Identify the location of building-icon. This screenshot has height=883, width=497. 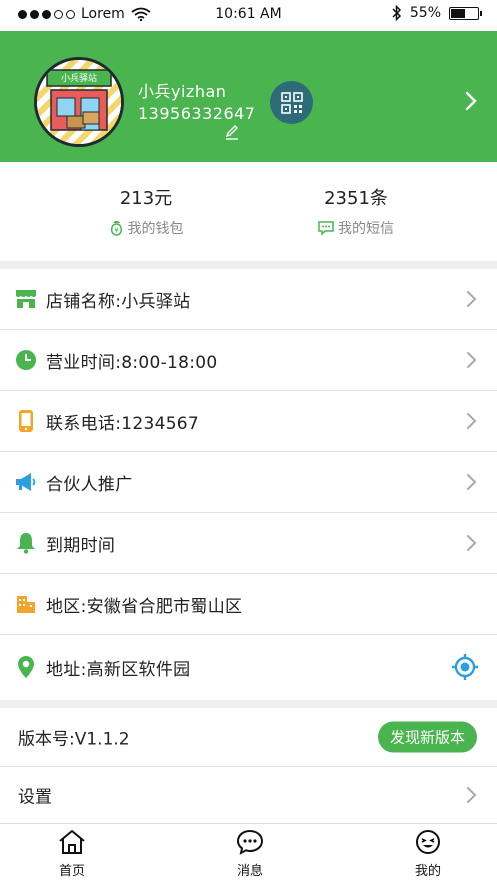
(26, 604).